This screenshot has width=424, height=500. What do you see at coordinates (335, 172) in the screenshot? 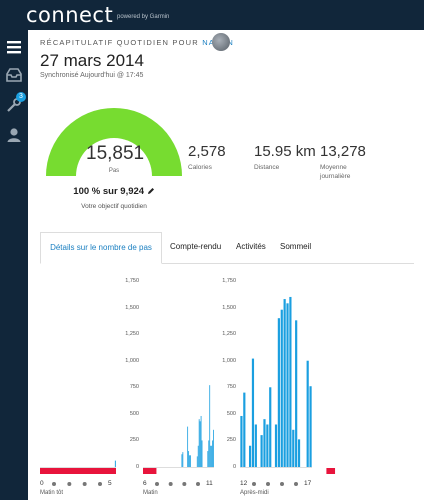
I see `stat-label: Moyenne journalière` at bounding box center [335, 172].